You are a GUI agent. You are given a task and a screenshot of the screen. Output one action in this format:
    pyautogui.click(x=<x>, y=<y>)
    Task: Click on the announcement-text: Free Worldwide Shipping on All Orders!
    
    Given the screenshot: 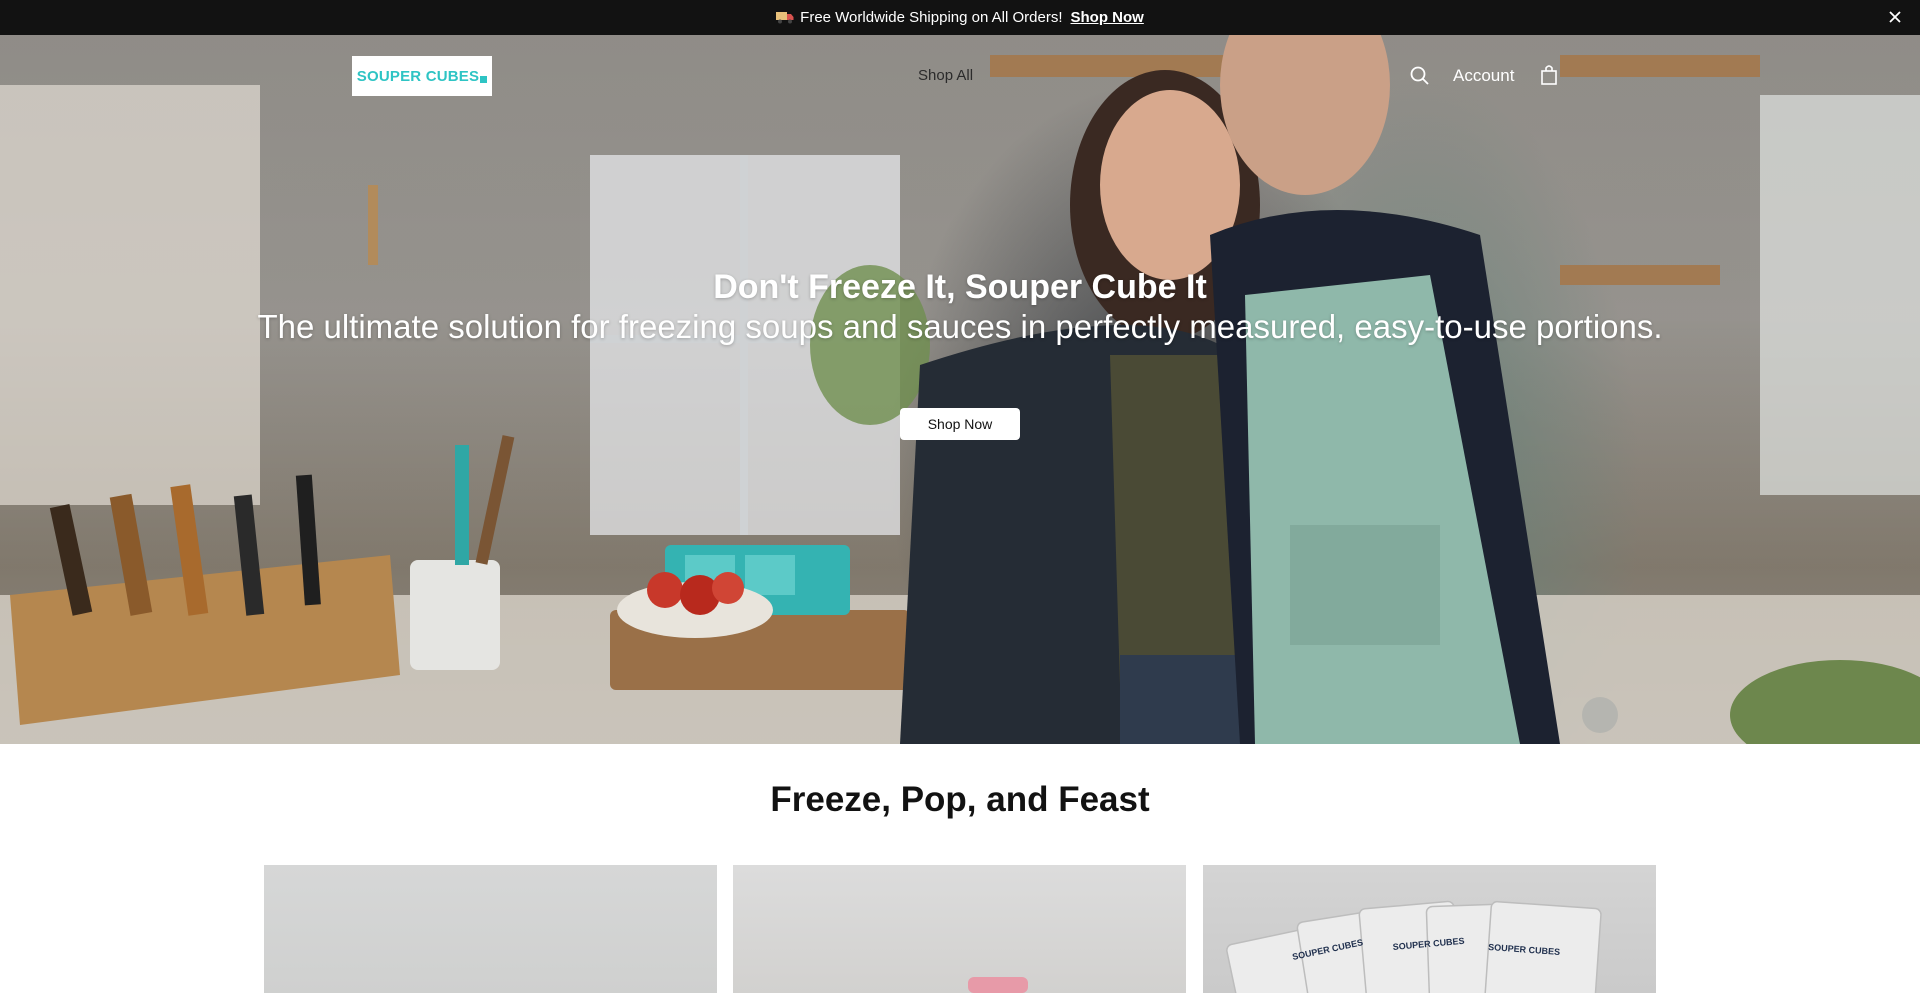 What is the action you would take?
    pyautogui.click(x=931, y=17)
    